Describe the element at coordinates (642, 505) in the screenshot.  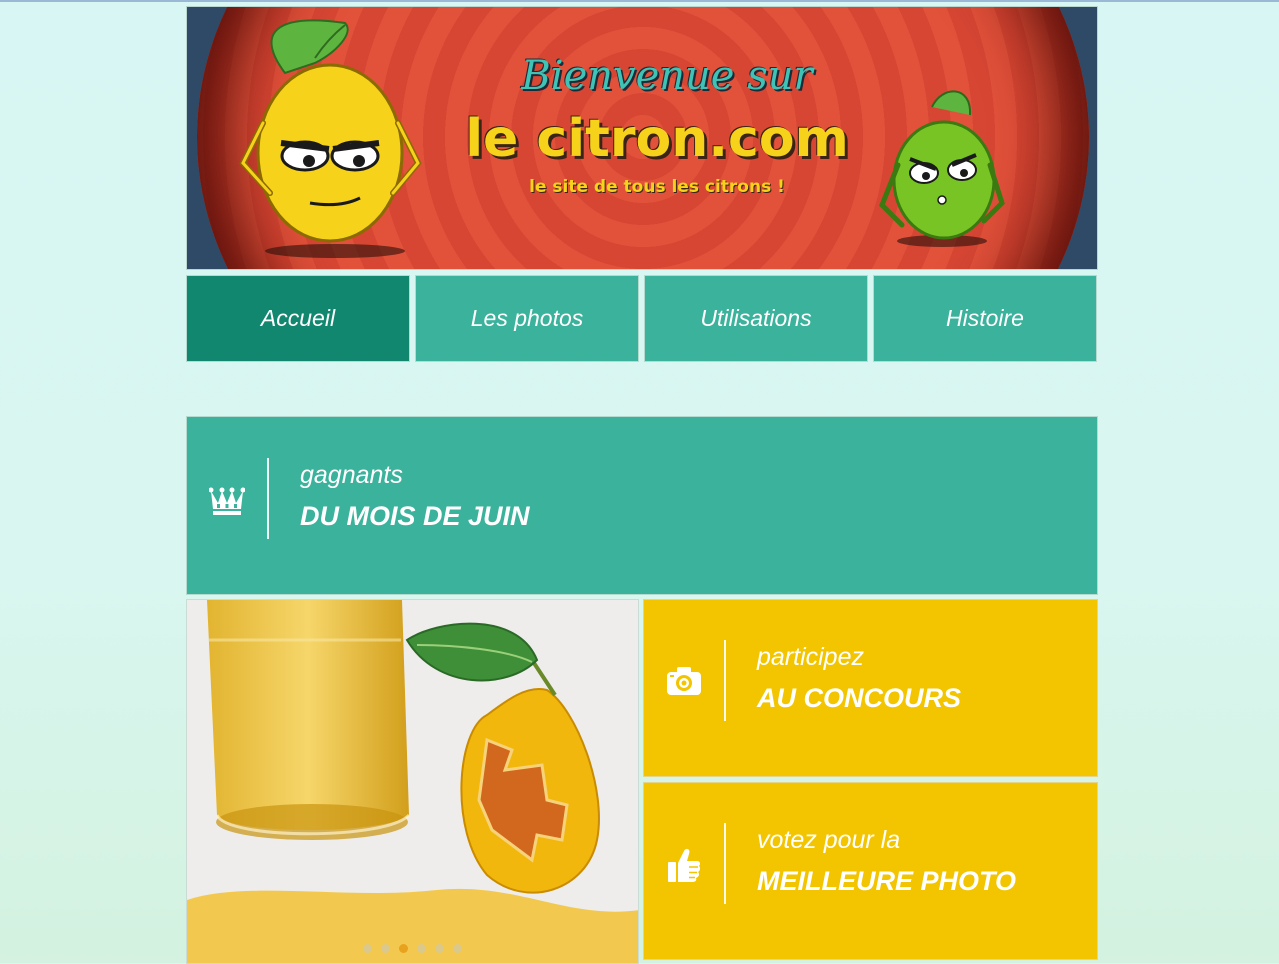
I see `winners-tile: gagnants DU MOIS DE JUIN` at that location.